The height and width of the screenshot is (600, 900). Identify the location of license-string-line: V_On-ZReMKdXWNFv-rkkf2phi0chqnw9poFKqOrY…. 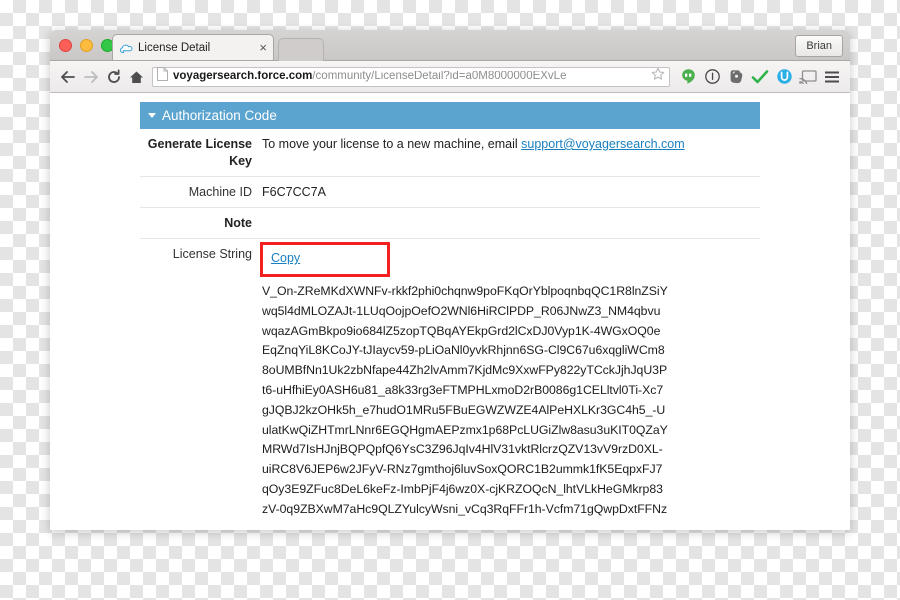
(465, 291).